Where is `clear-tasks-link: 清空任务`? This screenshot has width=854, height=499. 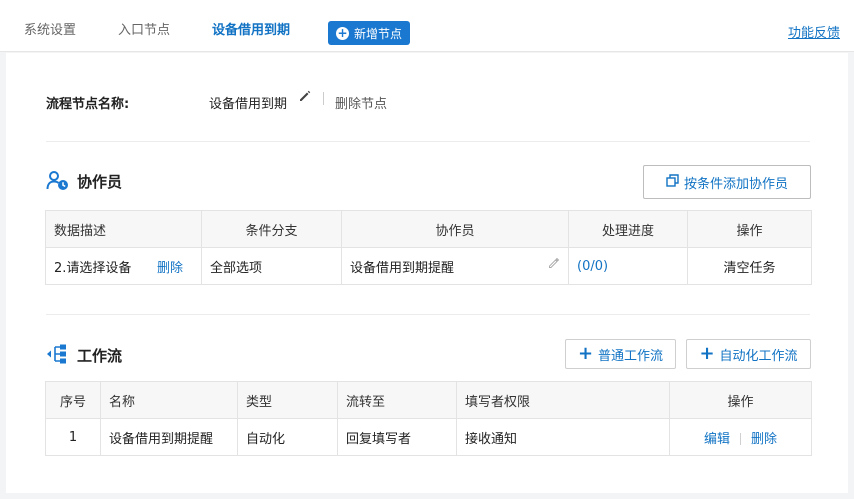
clear-tasks-link: 清空任务 is located at coordinates (749, 268).